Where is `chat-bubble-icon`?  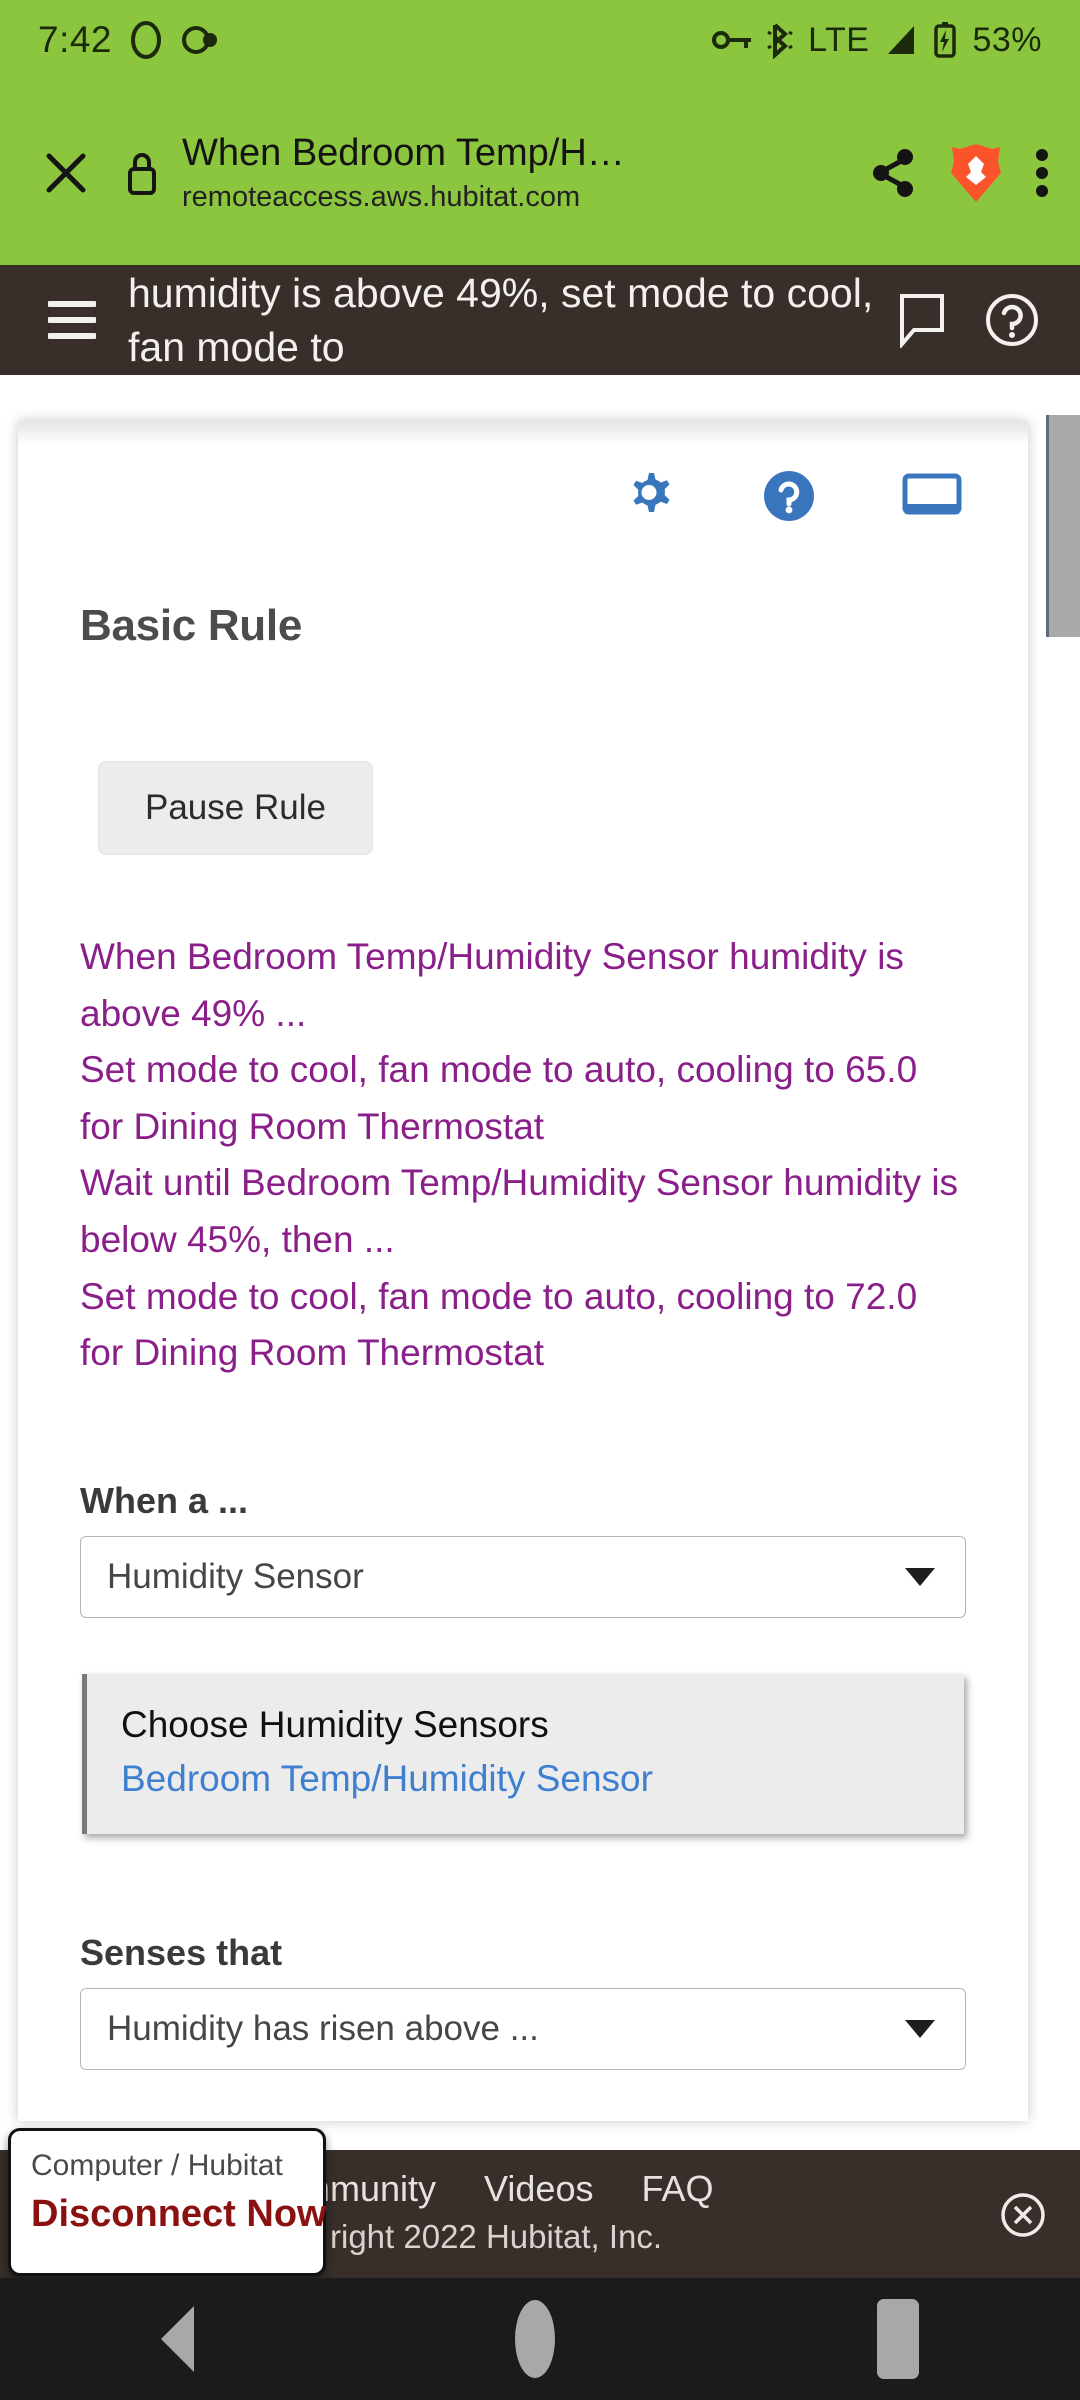
chat-bubble-icon is located at coordinates (922, 320).